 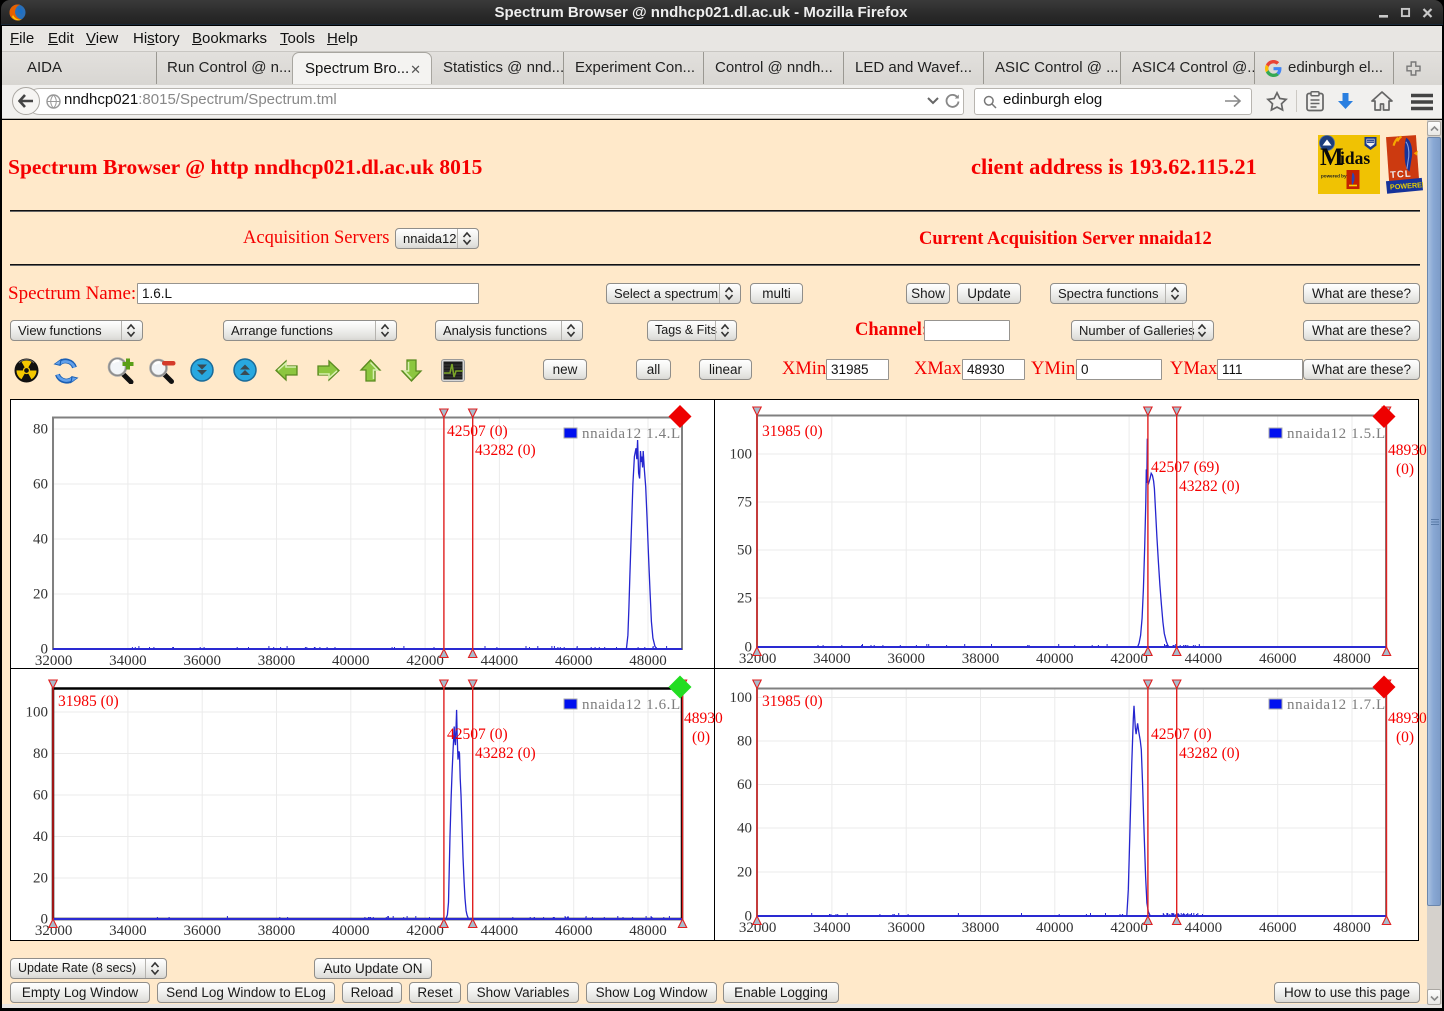 What do you see at coordinates (631, 705) in the screenshot?
I see `svg-text: nnaida12 1.6.L` at bounding box center [631, 705].